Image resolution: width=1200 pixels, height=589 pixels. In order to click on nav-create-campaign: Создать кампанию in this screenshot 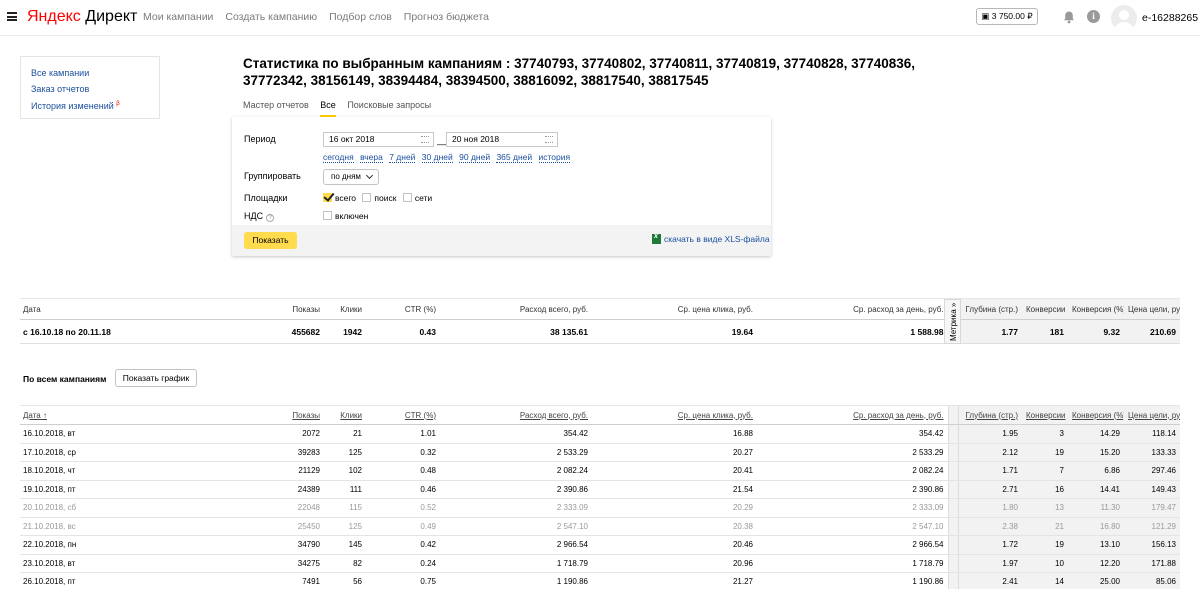, I will do `click(271, 17)`.